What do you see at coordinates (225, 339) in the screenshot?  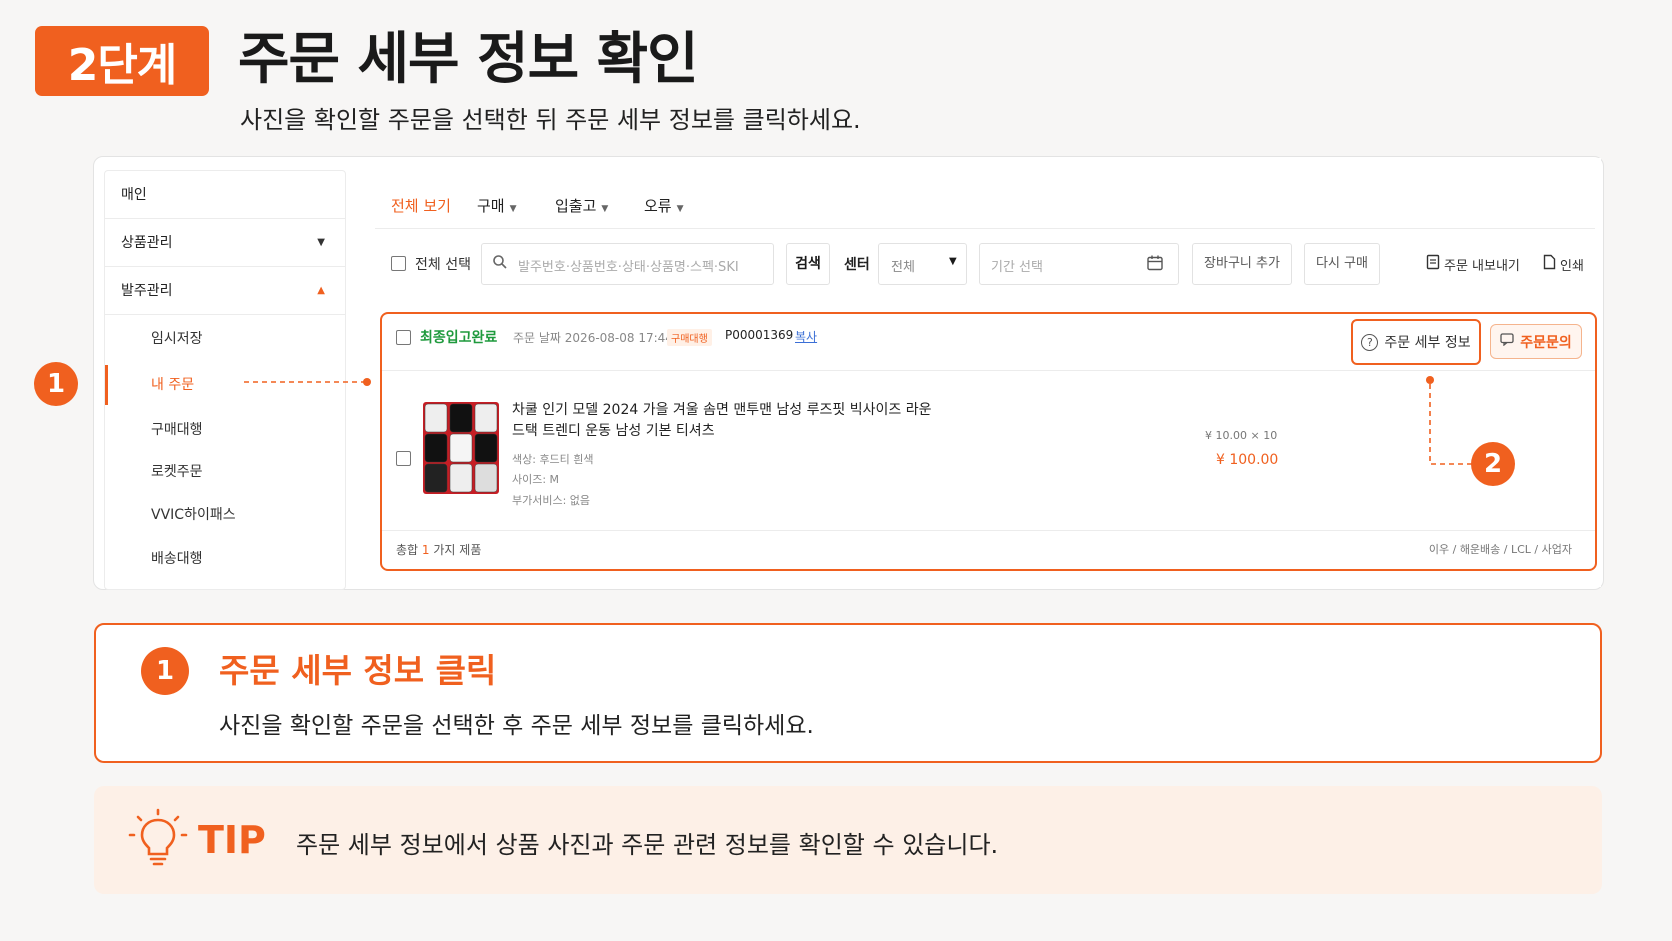 I see `sidebar-item-drafts: 임시저장` at bounding box center [225, 339].